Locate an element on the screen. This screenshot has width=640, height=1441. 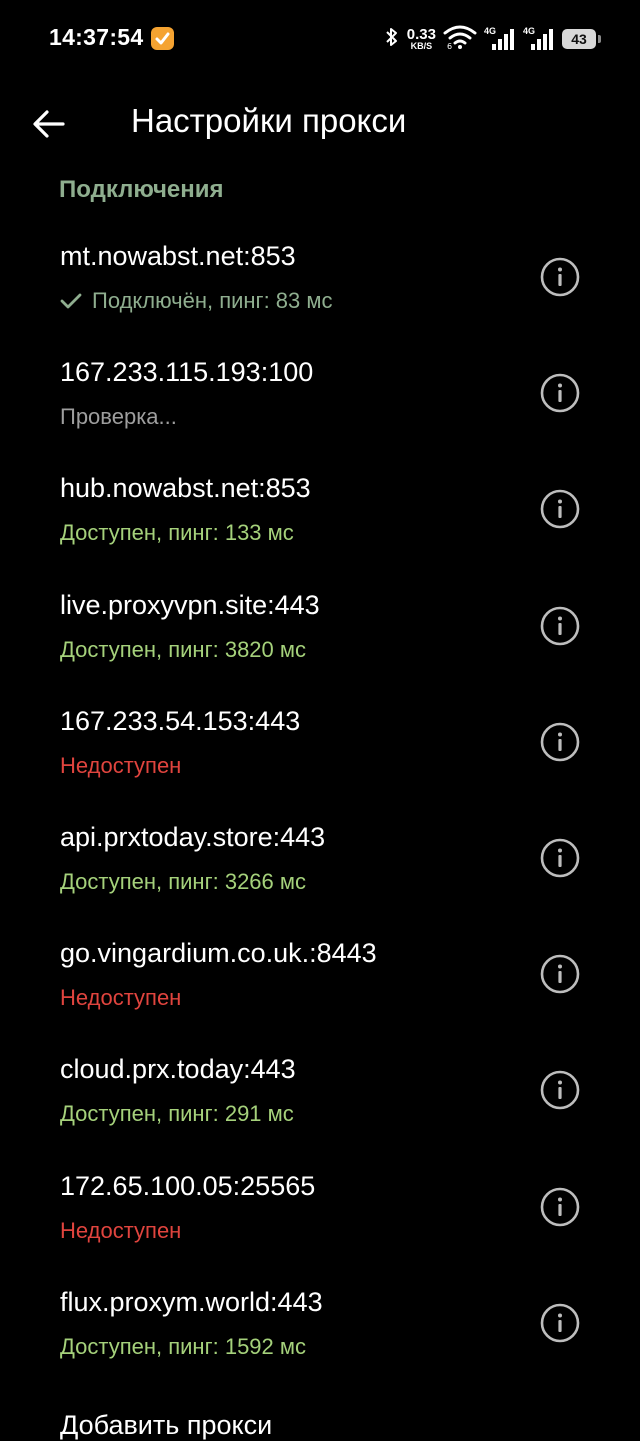
proxy-address: go.vingardium.co.uk.:8443 is located at coordinates (218, 953).